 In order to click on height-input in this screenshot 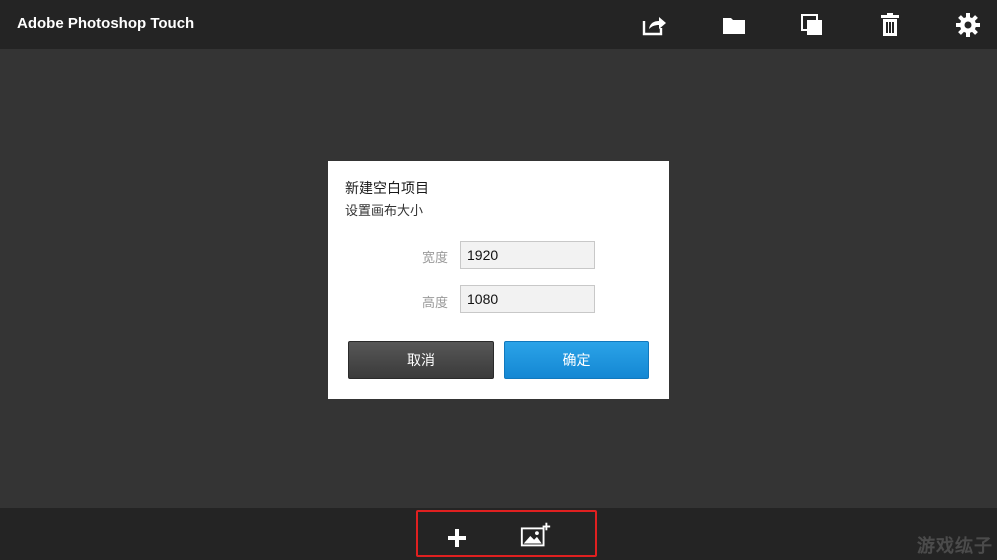, I will do `click(527, 299)`.